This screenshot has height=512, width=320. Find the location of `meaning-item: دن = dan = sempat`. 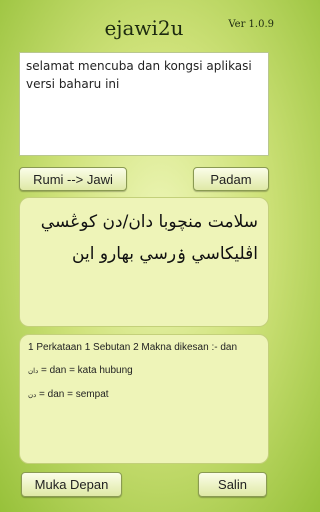

meaning-item: دن = dan = sempat is located at coordinates (144, 395).